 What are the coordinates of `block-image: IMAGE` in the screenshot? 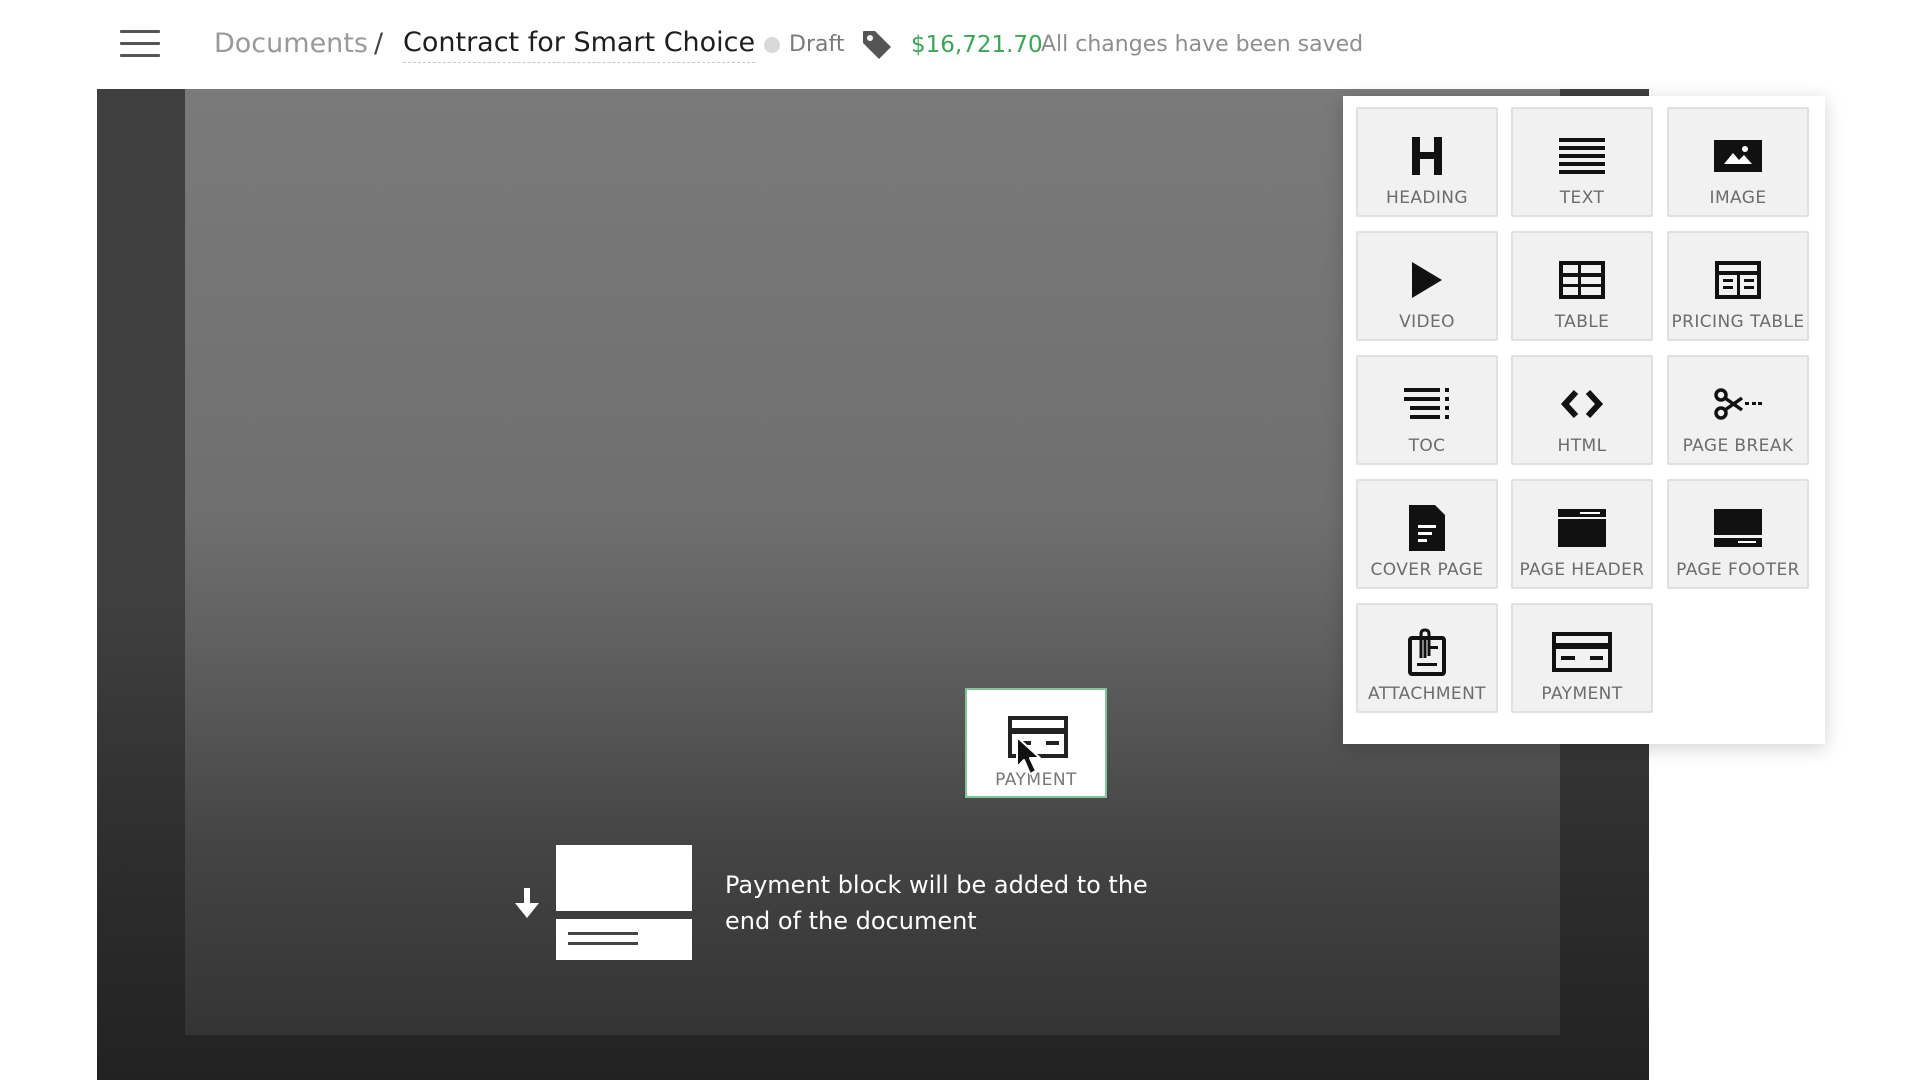 It's located at (1738, 162).